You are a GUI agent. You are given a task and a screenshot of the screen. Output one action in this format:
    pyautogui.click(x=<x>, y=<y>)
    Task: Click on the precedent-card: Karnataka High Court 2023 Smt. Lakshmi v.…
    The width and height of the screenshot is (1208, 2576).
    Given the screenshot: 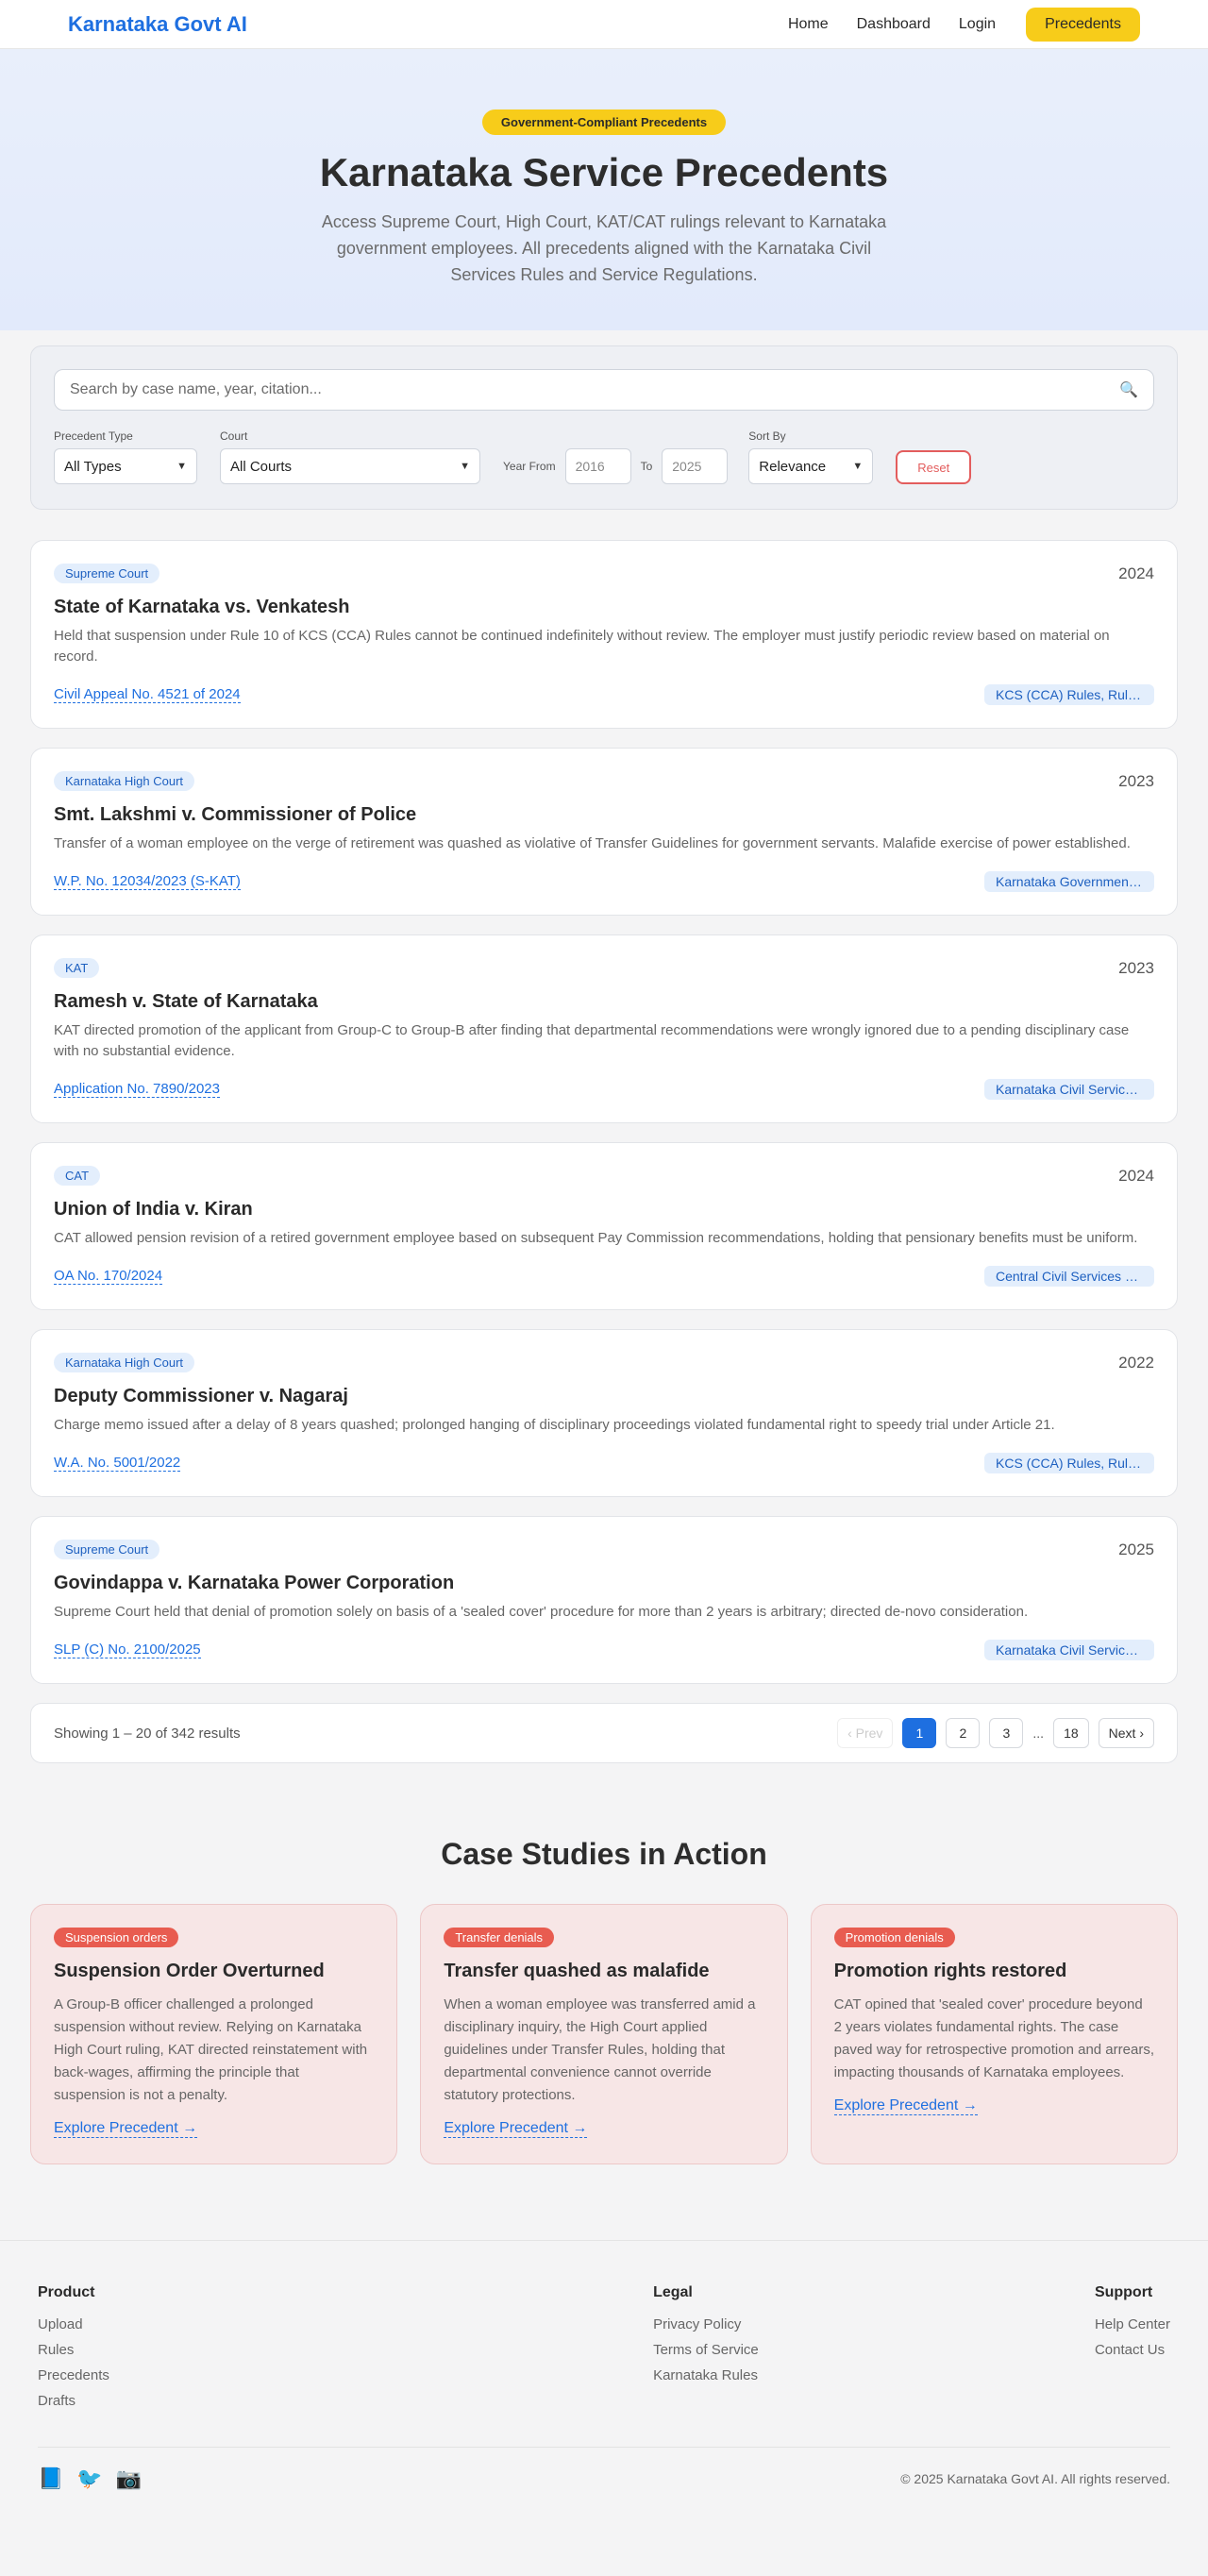 What is the action you would take?
    pyautogui.click(x=604, y=832)
    